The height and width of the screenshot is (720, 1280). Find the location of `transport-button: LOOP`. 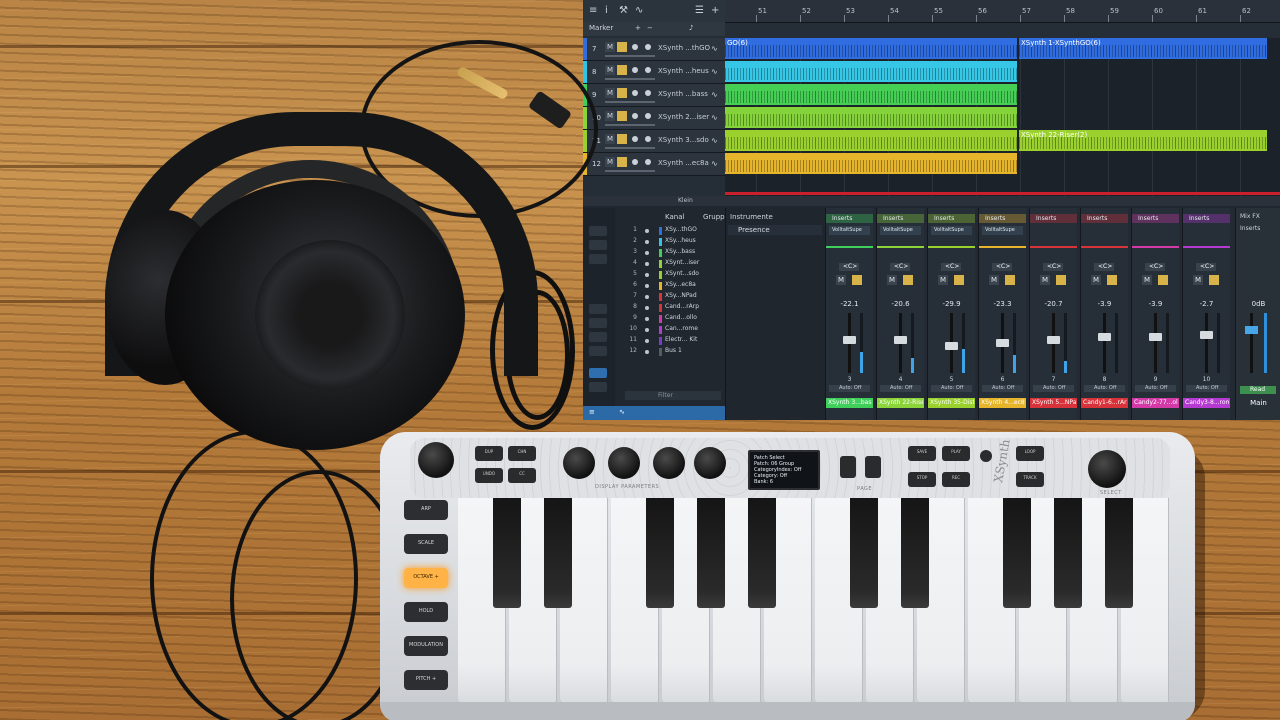

transport-button: LOOP is located at coordinates (1030, 453).